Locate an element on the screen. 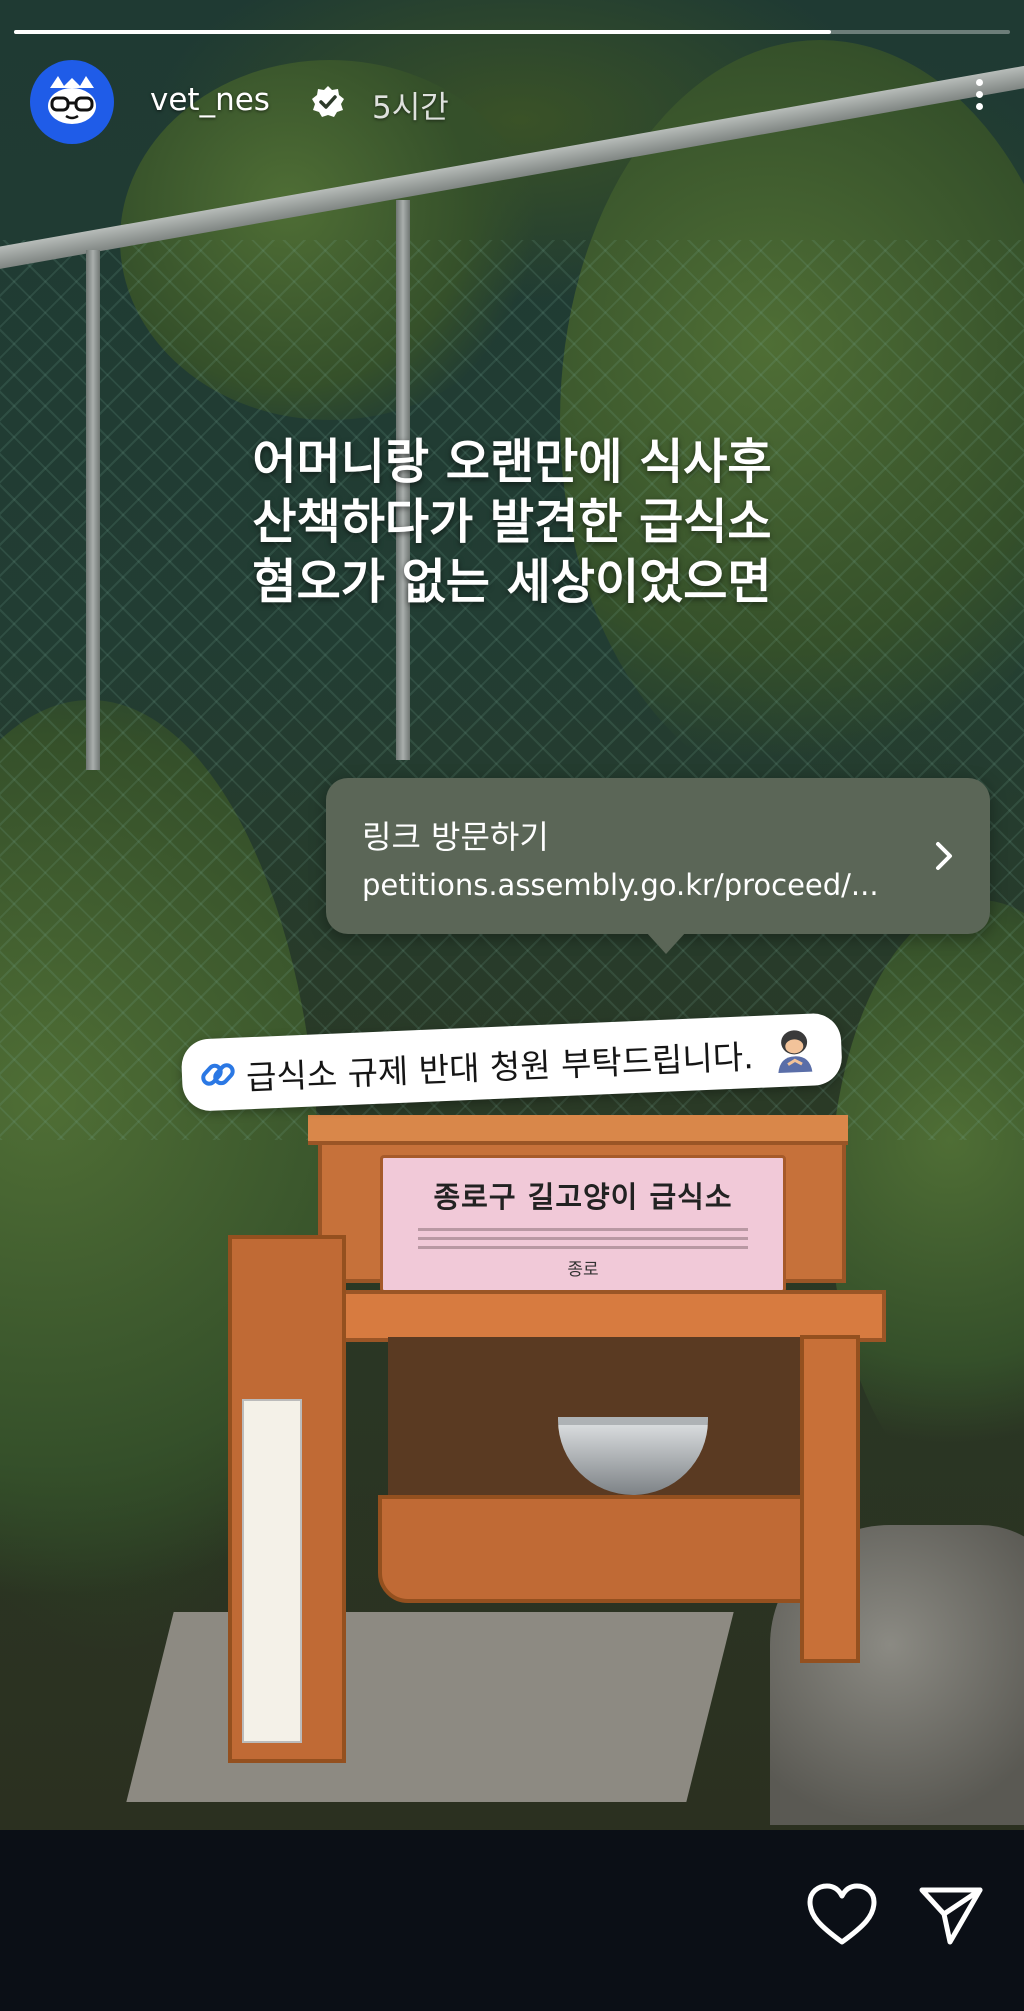 Image resolution: width=1024 pixels, height=2011 pixels. cat-avatar-icon is located at coordinates (72, 100).